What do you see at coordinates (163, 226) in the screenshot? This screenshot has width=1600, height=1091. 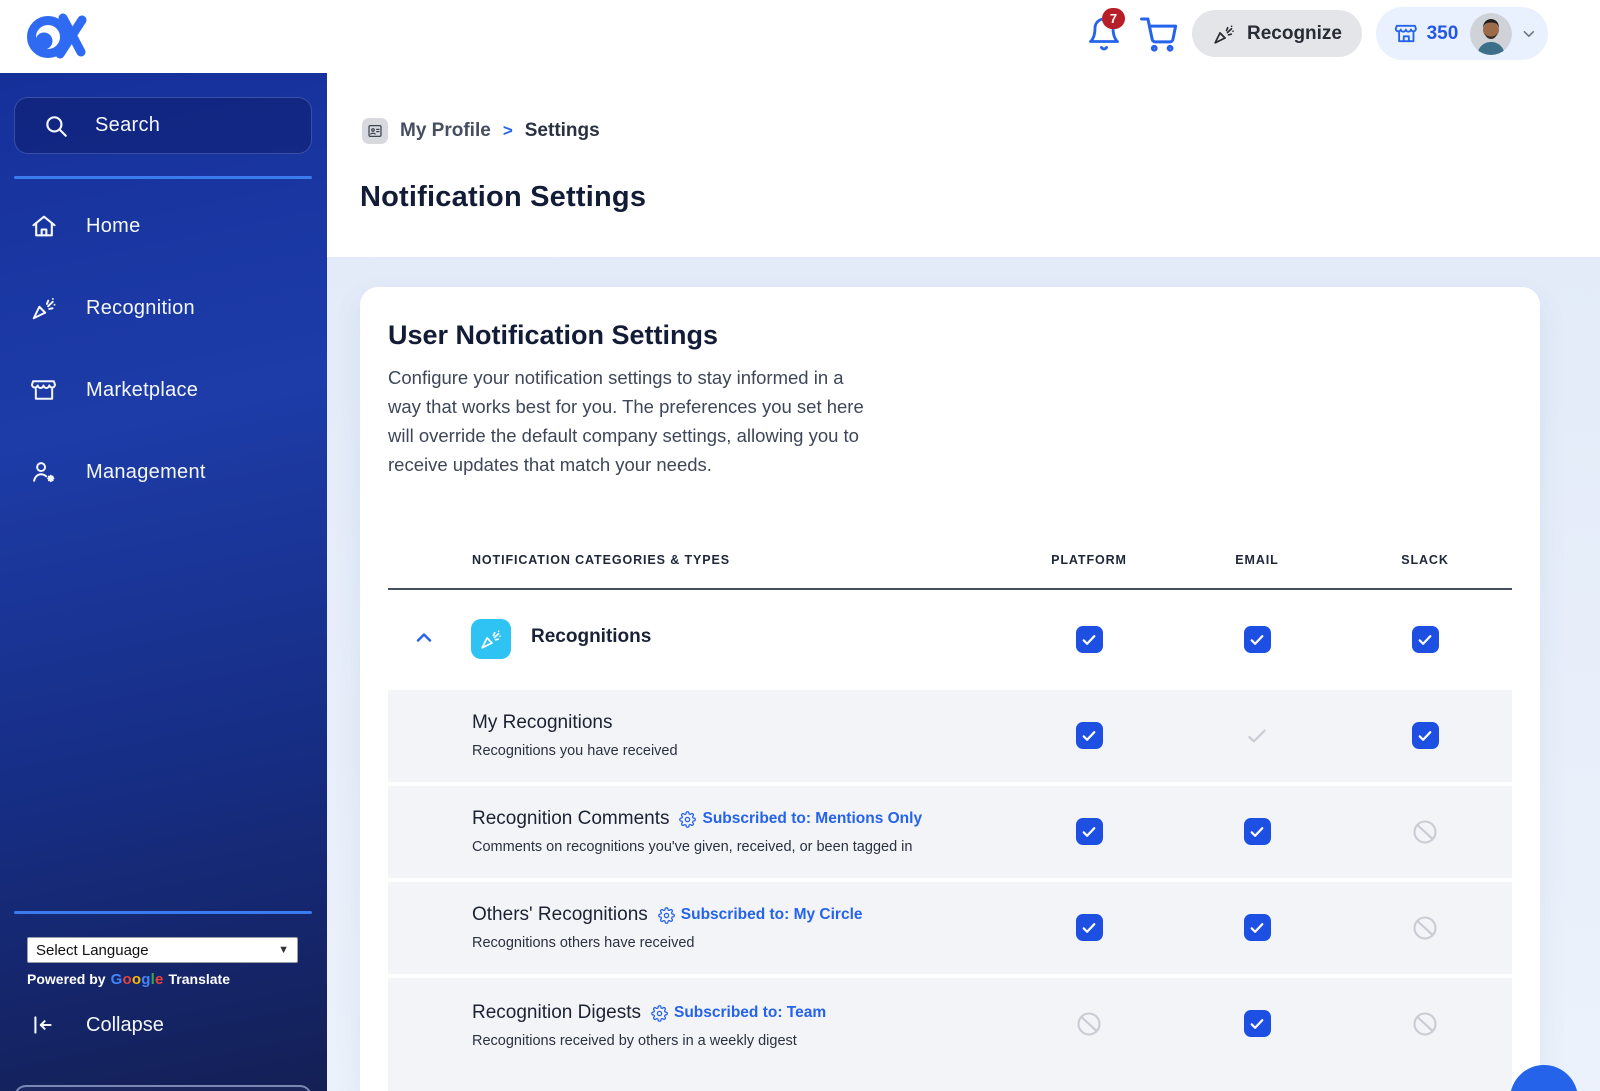 I see `sidebar-item-home: Home` at bounding box center [163, 226].